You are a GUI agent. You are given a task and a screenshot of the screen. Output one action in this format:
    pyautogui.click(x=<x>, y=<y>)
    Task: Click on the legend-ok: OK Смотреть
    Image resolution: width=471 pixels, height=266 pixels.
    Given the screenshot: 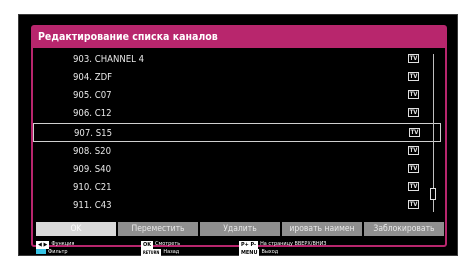 What is the action you would take?
    pyautogui.click(x=160, y=245)
    